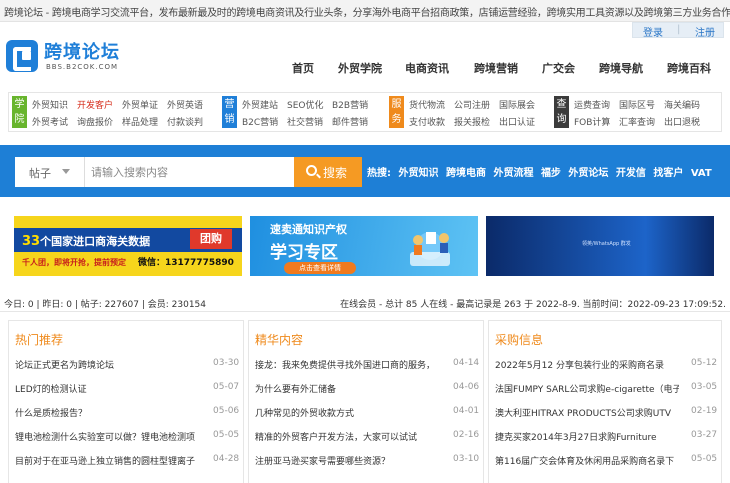 This screenshot has height=483, width=730. What do you see at coordinates (704, 435) in the screenshot?
I see `list-item-date: 03-27` at bounding box center [704, 435].